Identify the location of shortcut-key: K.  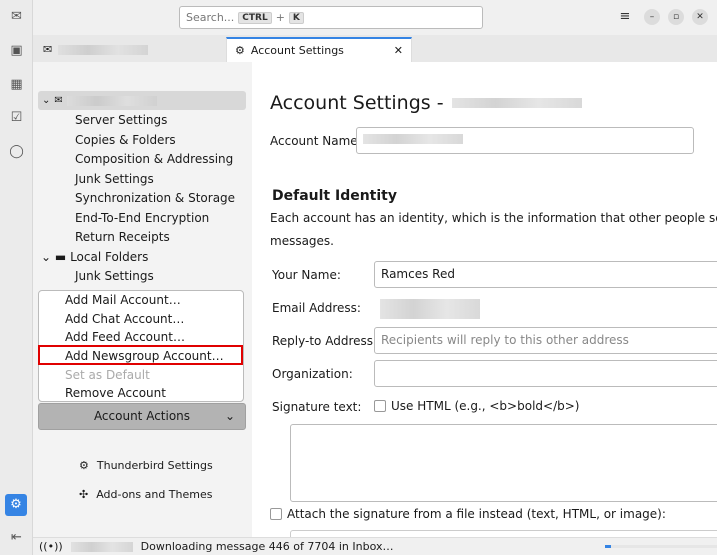
(296, 17).